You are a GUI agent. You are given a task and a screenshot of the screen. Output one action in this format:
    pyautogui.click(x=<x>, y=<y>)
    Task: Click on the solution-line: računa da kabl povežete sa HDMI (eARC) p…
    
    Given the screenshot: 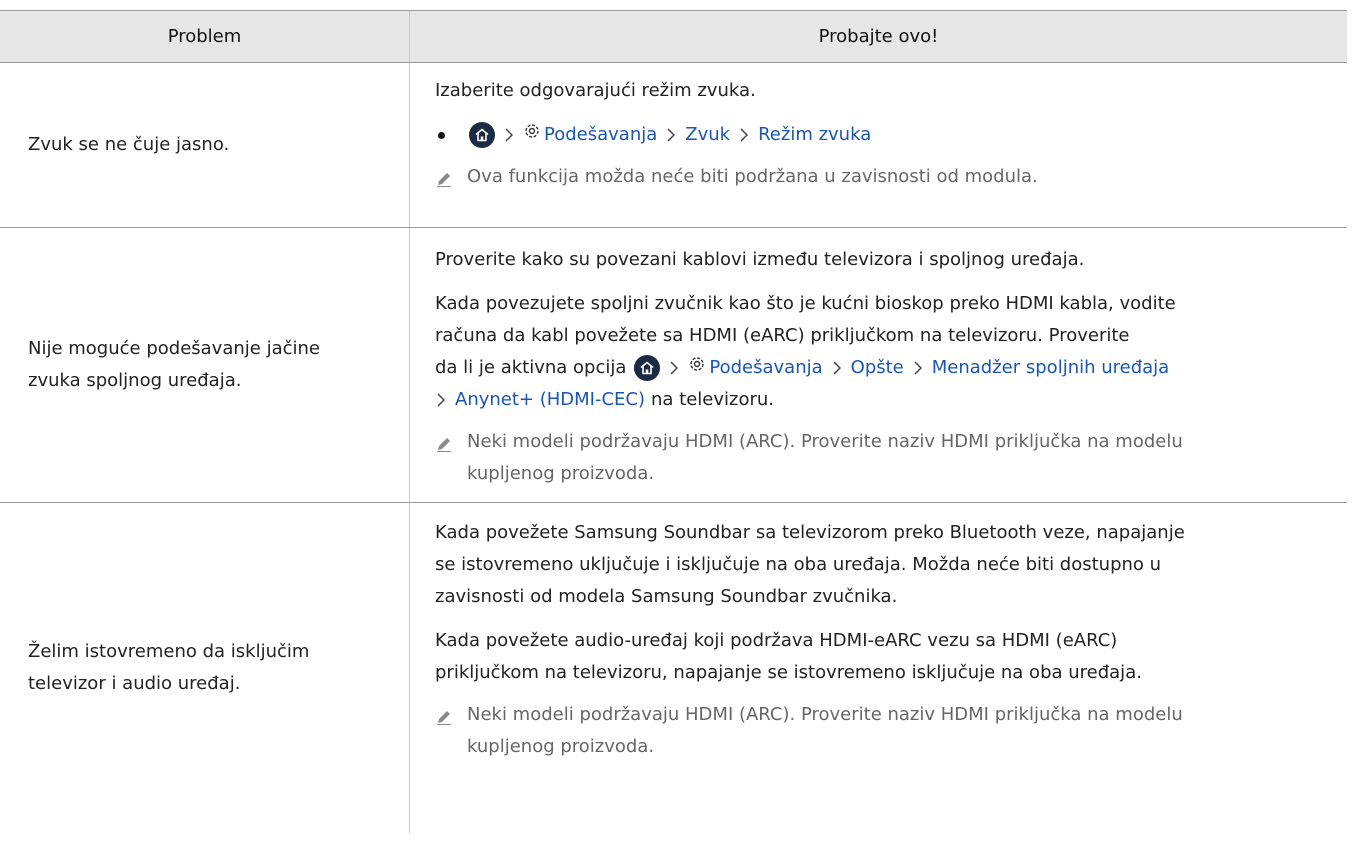 What is the action you would take?
    pyautogui.click(x=782, y=335)
    